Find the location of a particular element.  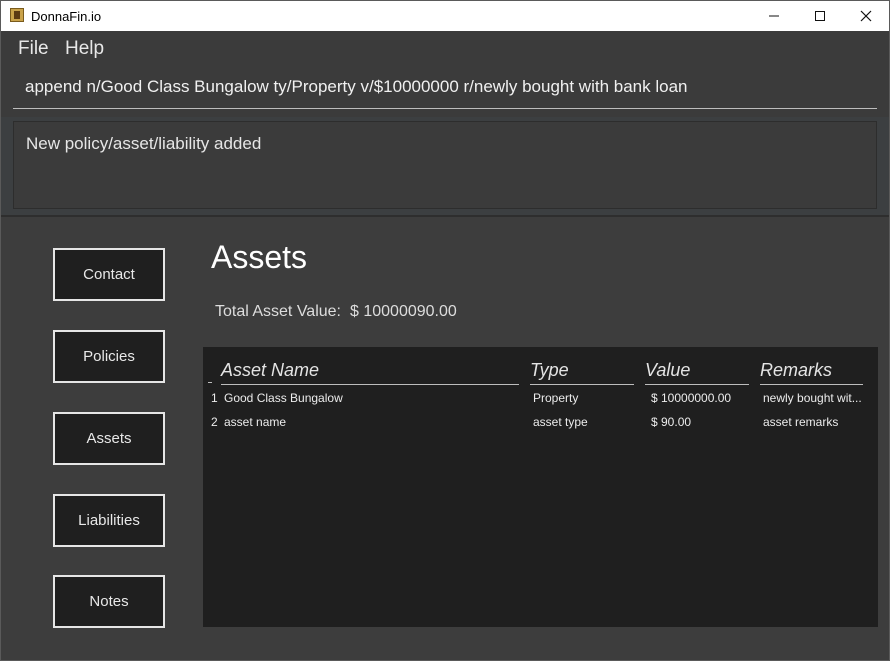

notes-button-label: Notes is located at coordinates (109, 601).